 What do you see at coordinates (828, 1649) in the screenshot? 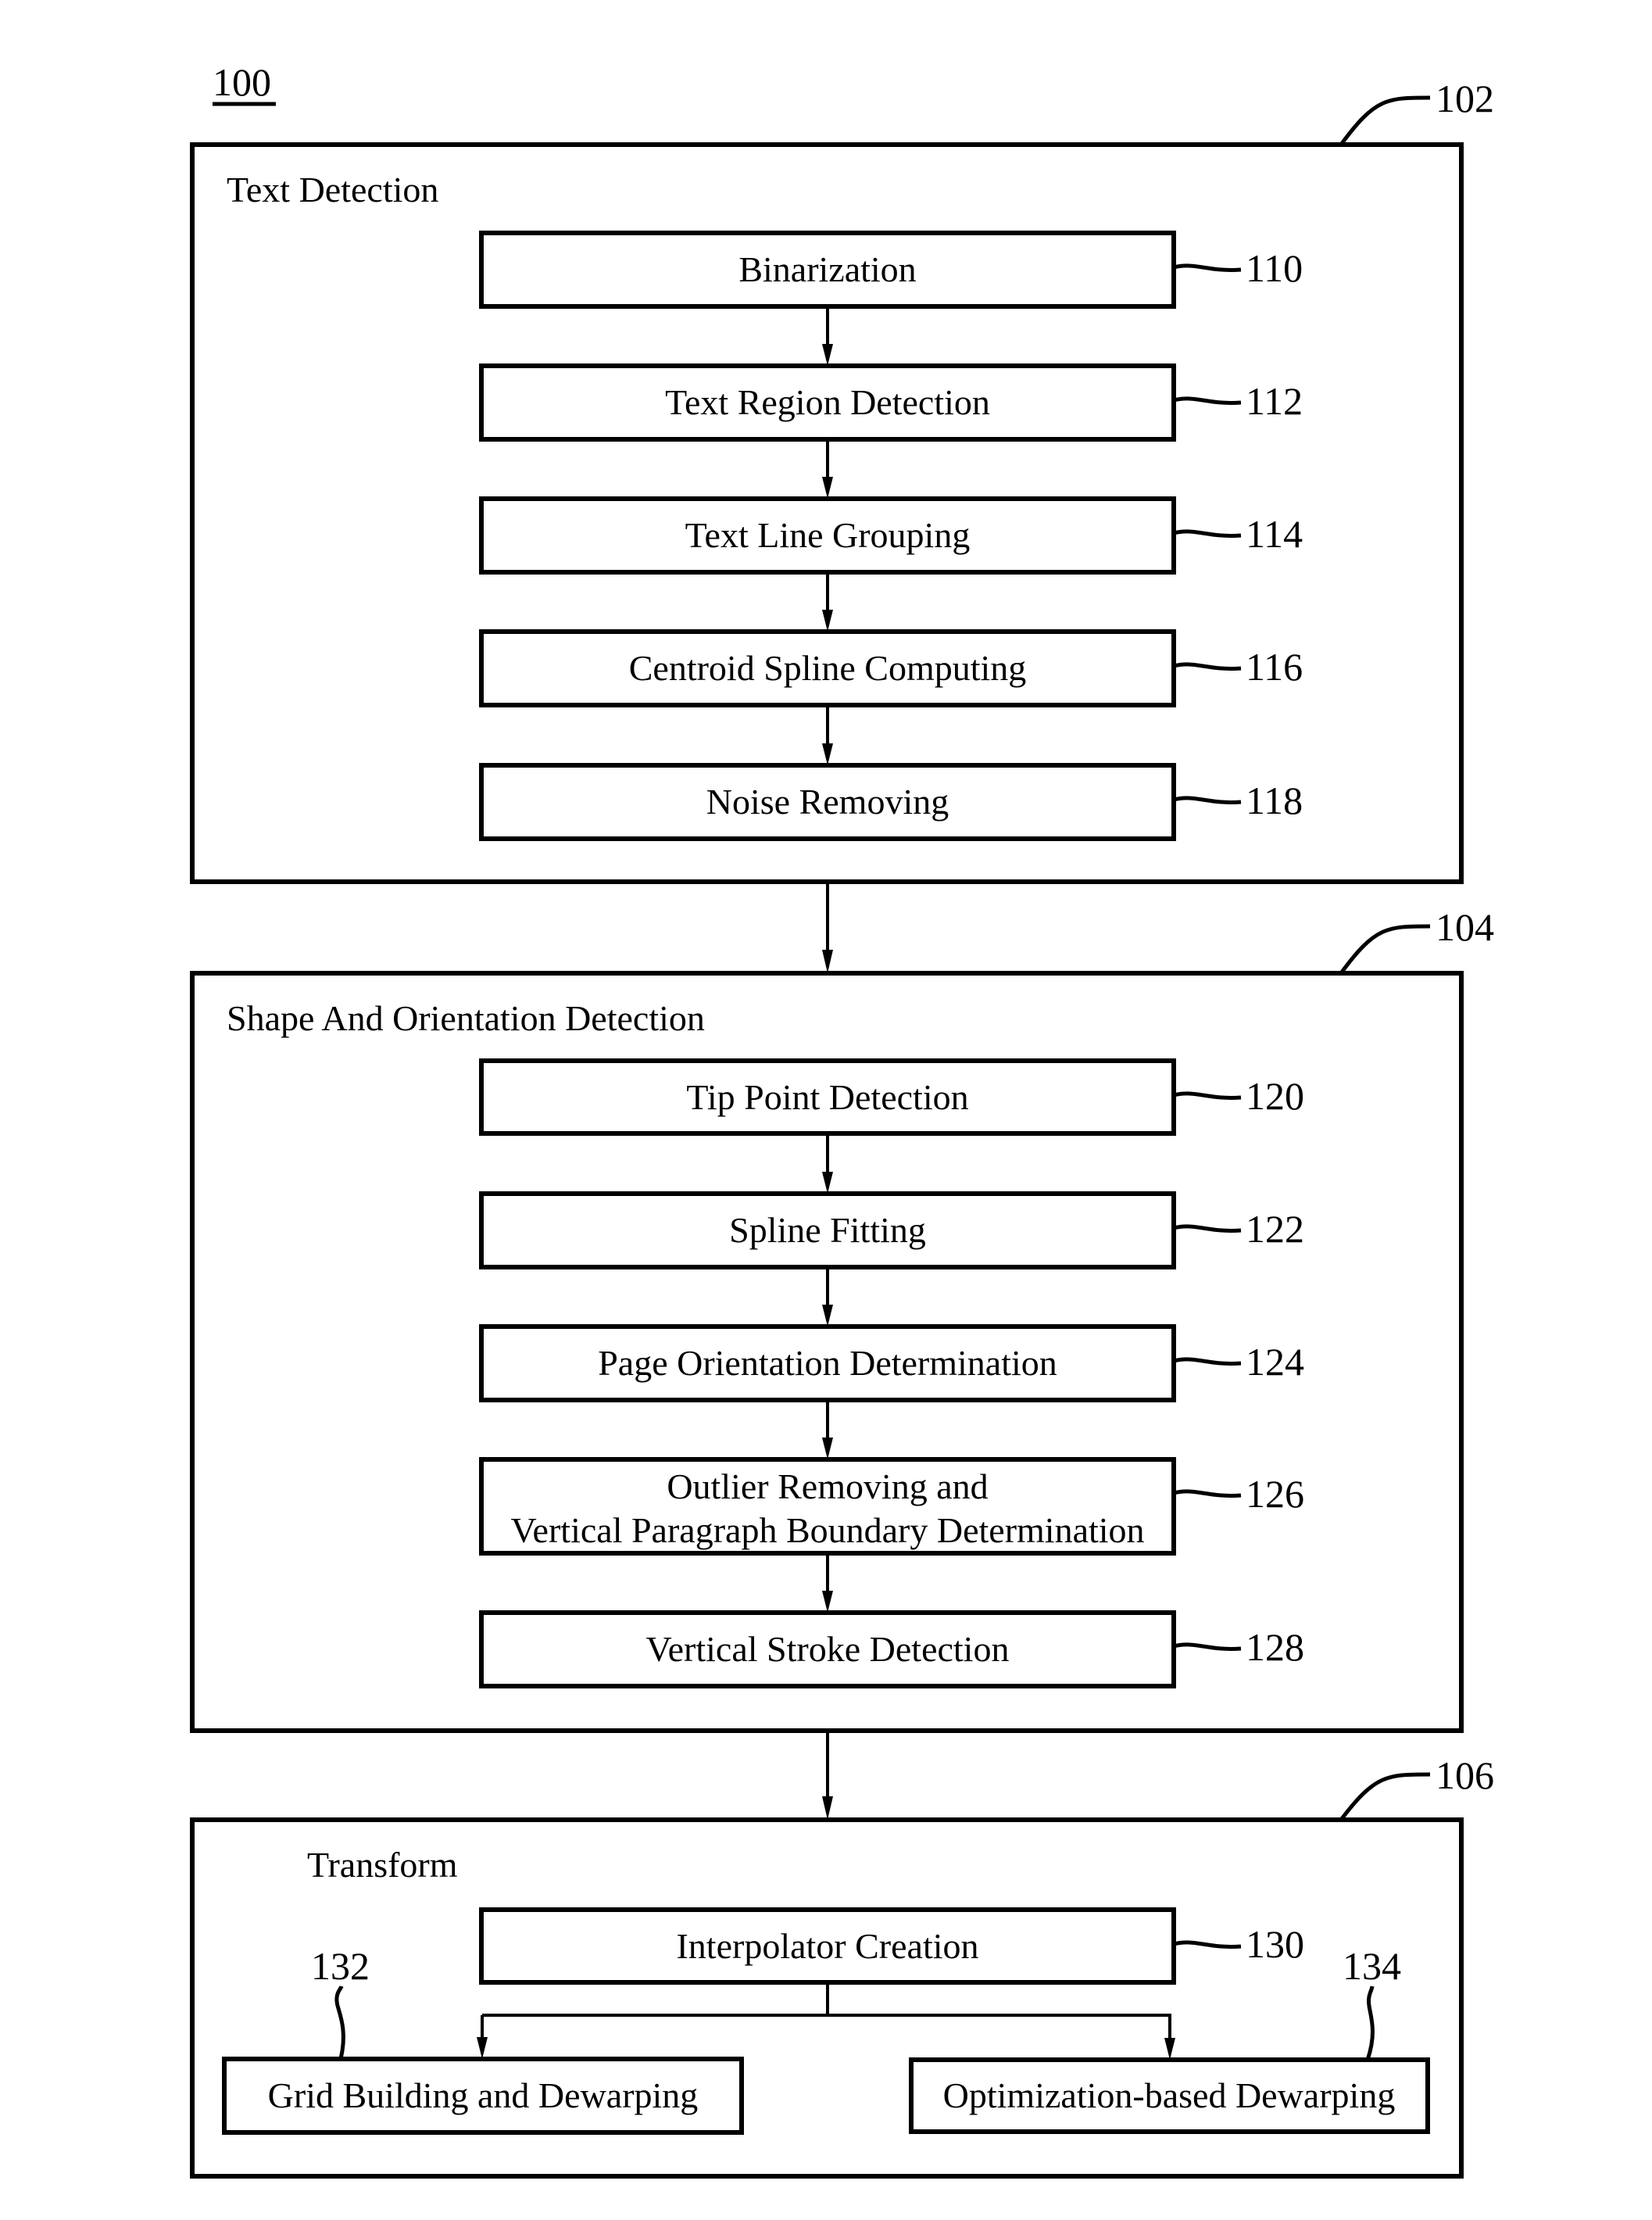
I see `step-label: Vertical Stroke Detection` at bounding box center [828, 1649].